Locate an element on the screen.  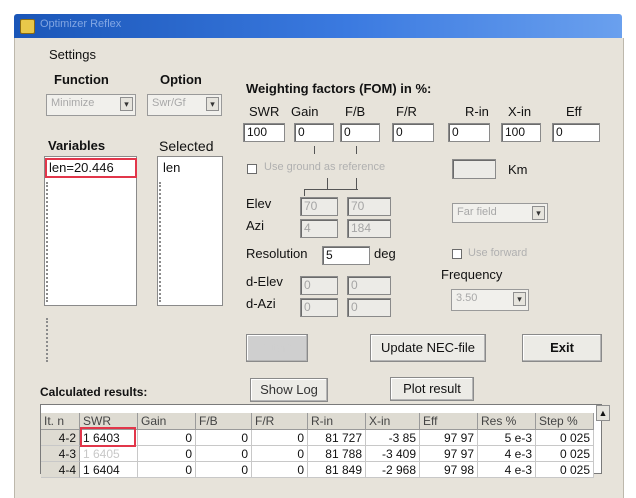
col-header-gain: Gain is located at coordinates (167, 421).